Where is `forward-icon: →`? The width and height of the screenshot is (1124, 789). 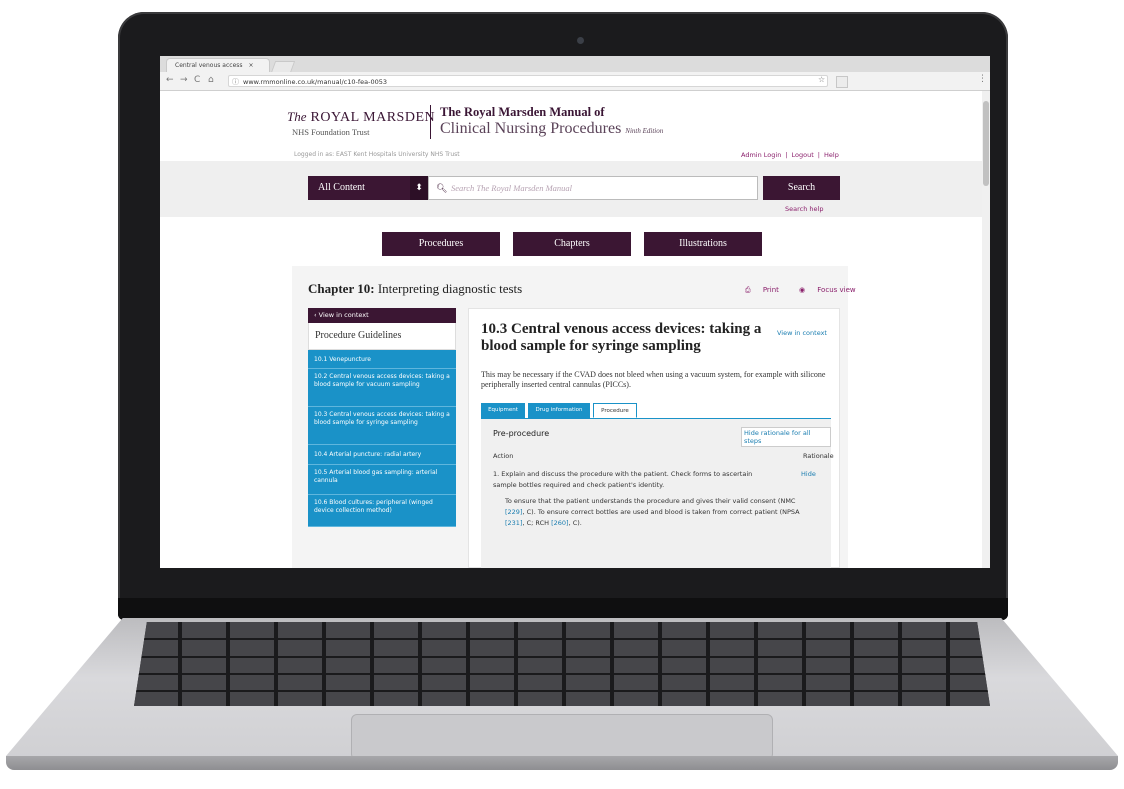 forward-icon: → is located at coordinates (184, 80).